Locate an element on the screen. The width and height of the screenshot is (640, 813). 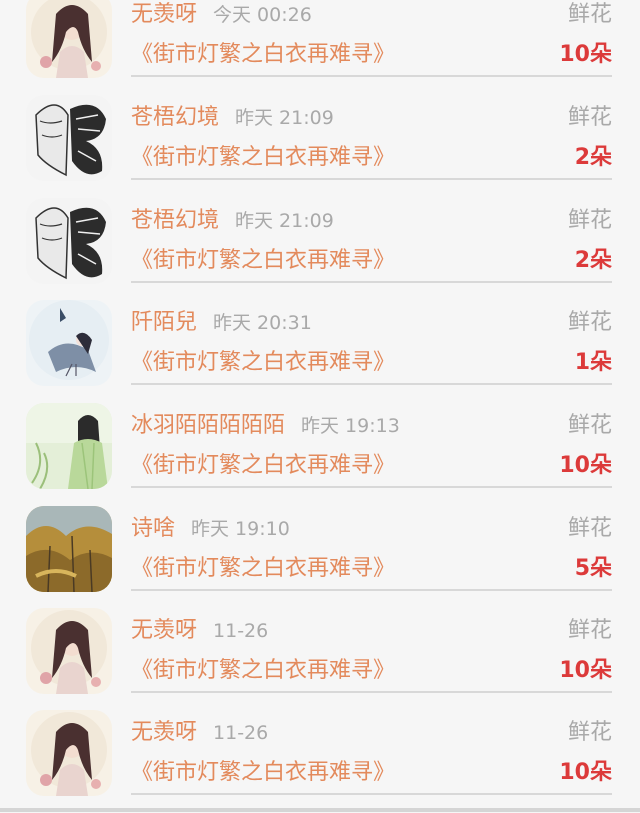
green-dress-girl-icon is located at coordinates (69, 446).